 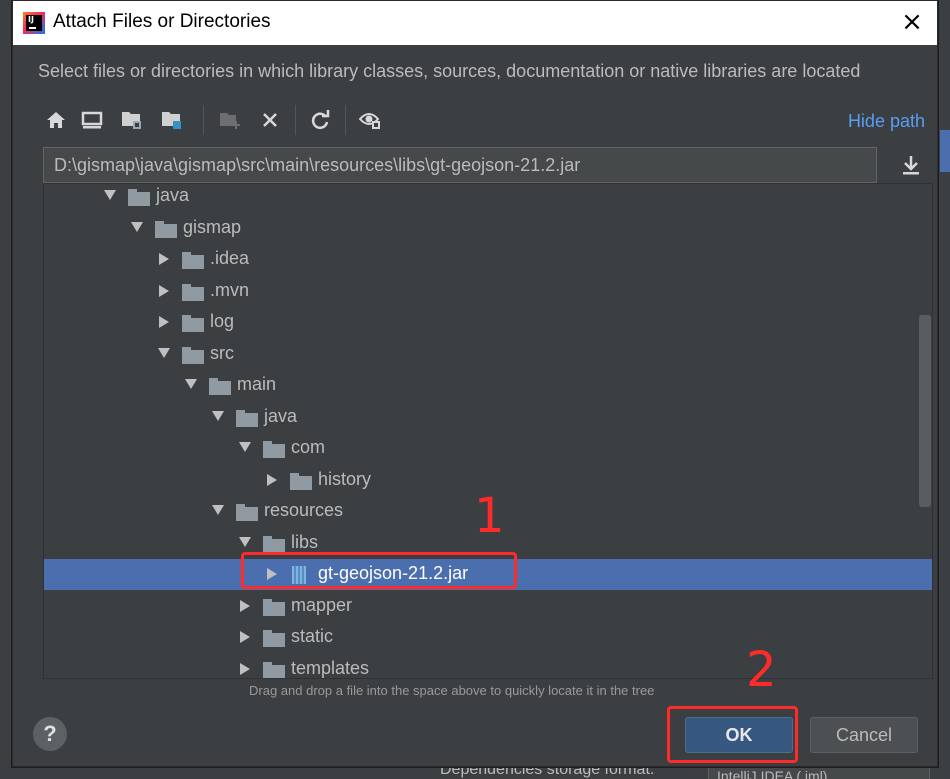 I want to click on download-icon, so click(x=911, y=165).